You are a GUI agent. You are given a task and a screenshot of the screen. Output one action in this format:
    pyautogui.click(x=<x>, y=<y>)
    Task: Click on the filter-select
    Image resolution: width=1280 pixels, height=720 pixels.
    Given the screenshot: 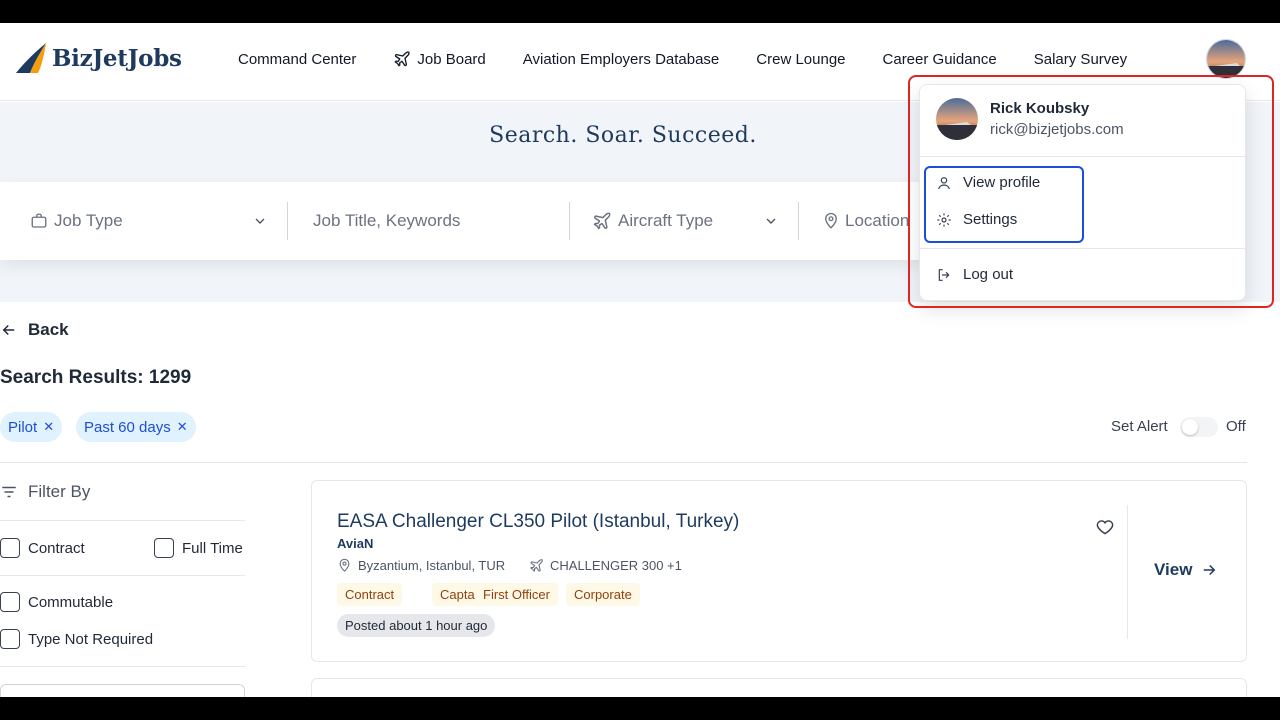 What is the action you would take?
    pyautogui.click(x=122, y=690)
    